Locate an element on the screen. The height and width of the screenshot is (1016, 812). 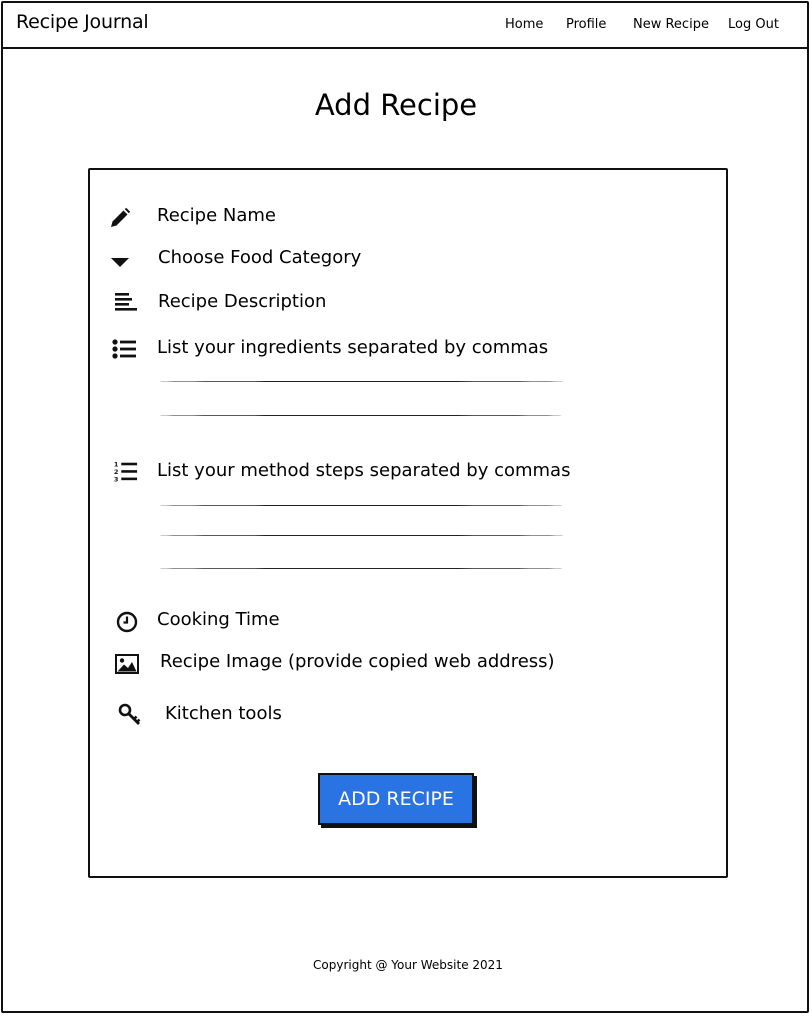
cooking-time-field: Cooking Time is located at coordinates (218, 619).